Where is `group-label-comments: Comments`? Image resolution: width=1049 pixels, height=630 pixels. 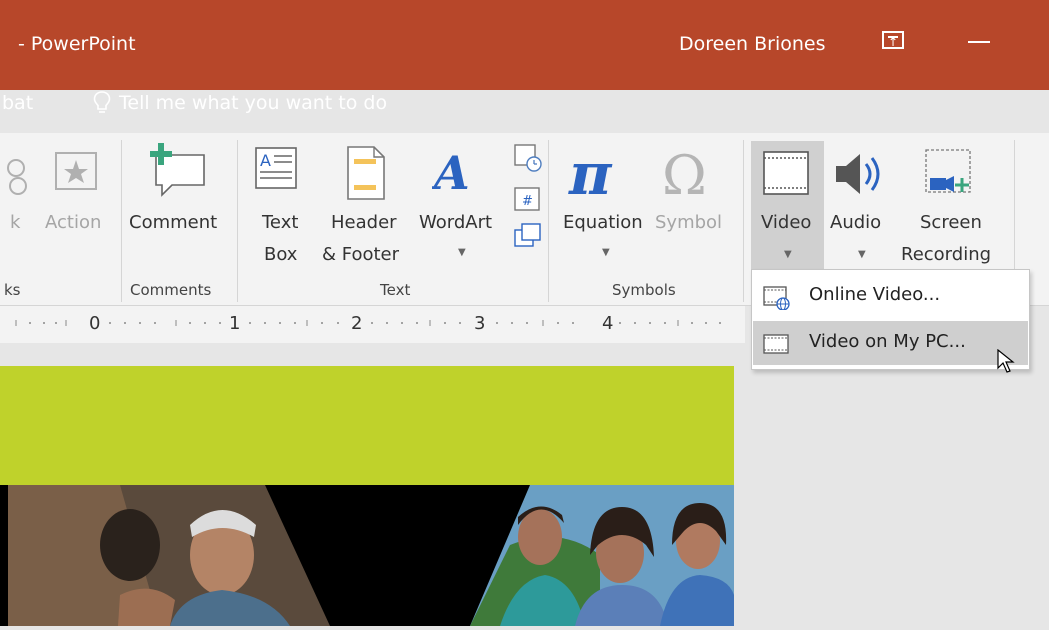
group-label-comments: Comments is located at coordinates (171, 290).